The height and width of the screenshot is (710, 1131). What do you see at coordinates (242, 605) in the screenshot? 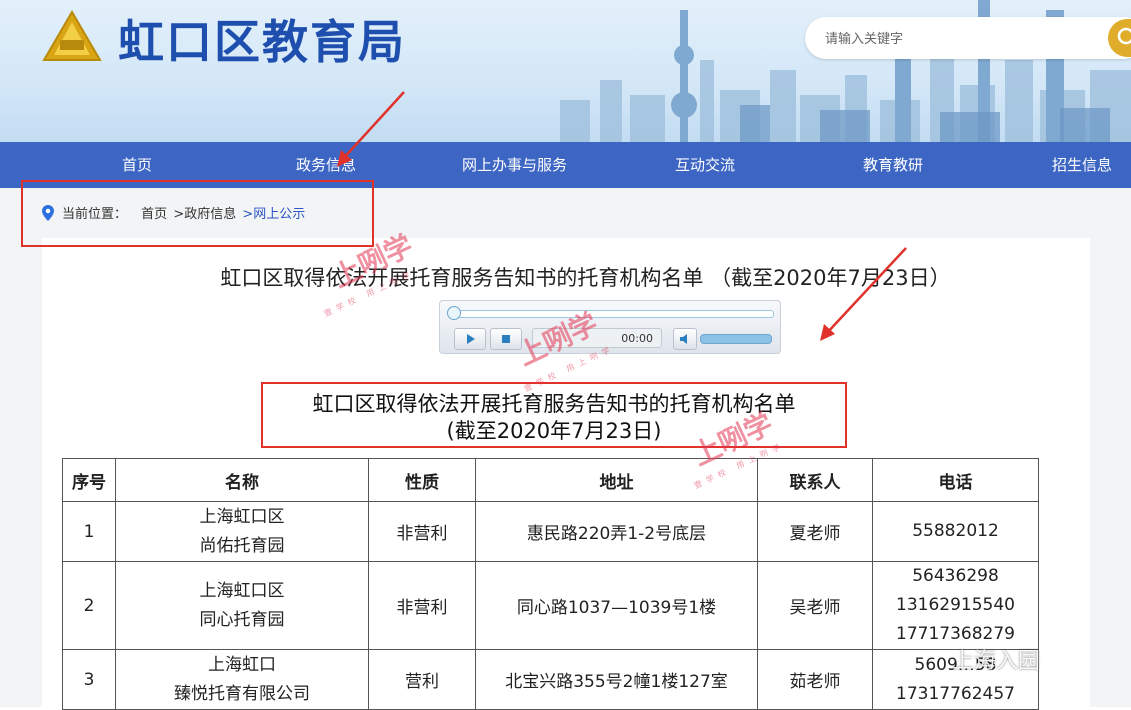
I see `org-name: 上海虹口区 同心托育园` at bounding box center [242, 605].